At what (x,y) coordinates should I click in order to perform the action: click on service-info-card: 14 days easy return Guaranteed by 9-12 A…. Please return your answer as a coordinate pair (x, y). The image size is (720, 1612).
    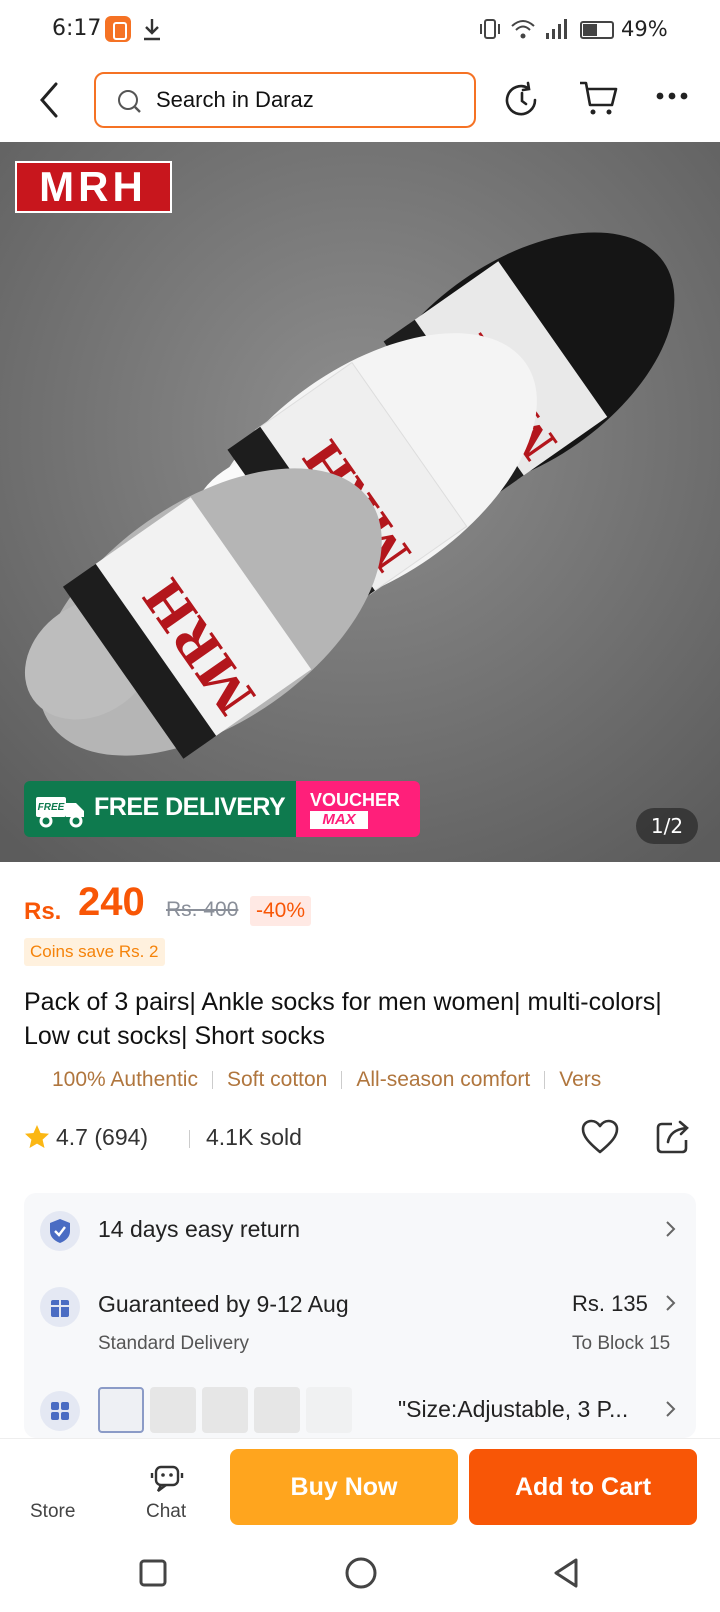
    Looking at the image, I should click on (360, 1315).